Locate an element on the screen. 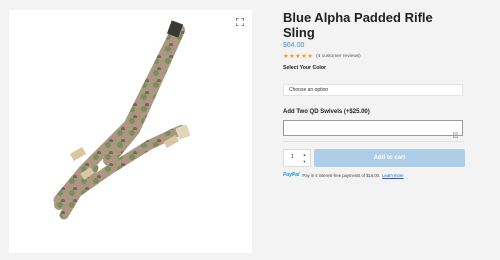 This screenshot has height=260, width=500. divider is located at coordinates (373, 141).